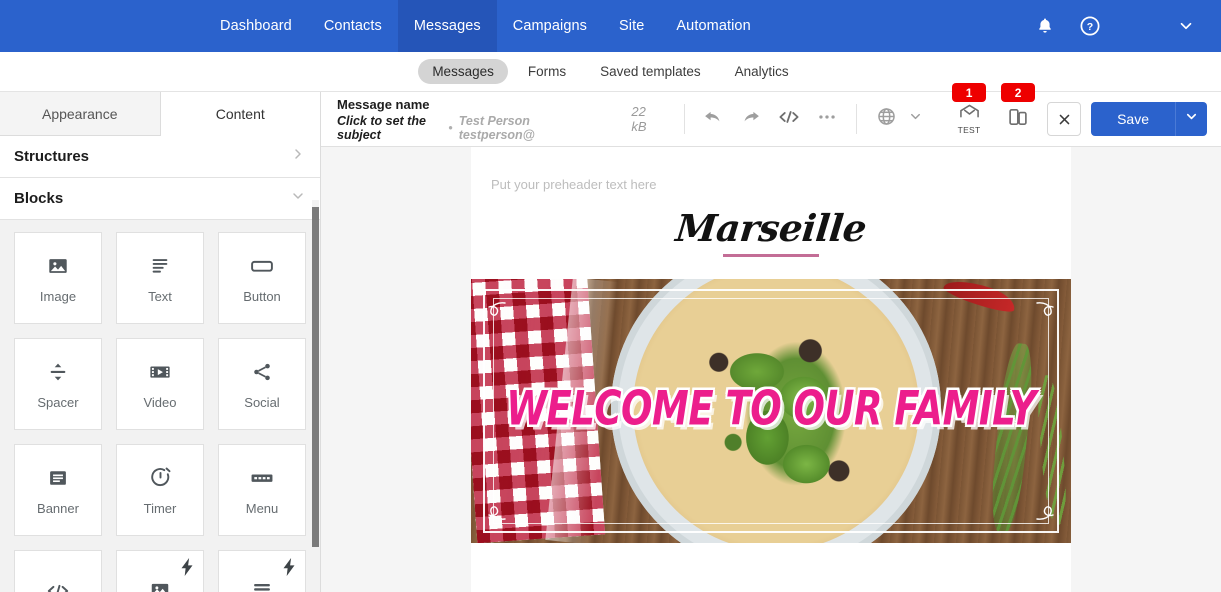 Image resolution: width=1221 pixels, height=592 pixels. I want to click on sender-name: Test Person testperson@, so click(517, 128).